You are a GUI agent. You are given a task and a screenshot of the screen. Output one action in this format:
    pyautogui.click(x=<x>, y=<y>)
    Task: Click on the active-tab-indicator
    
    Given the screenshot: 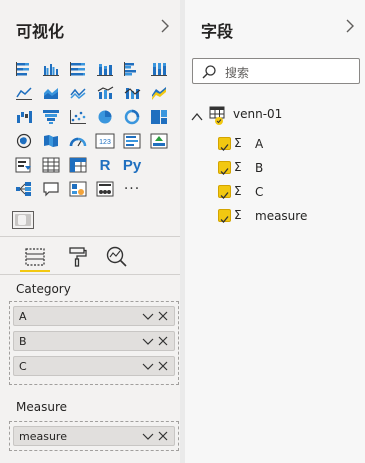 What is the action you would take?
    pyautogui.click(x=35, y=271)
    